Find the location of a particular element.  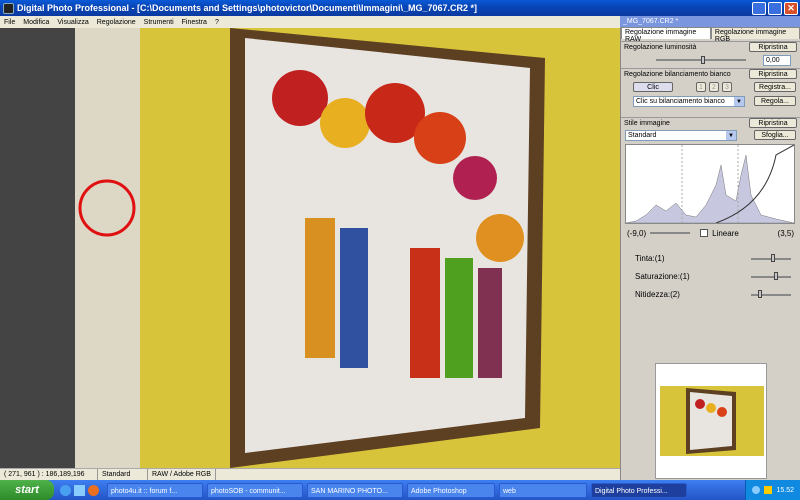

menu-adjust: Regolazione is located at coordinates (116, 22).